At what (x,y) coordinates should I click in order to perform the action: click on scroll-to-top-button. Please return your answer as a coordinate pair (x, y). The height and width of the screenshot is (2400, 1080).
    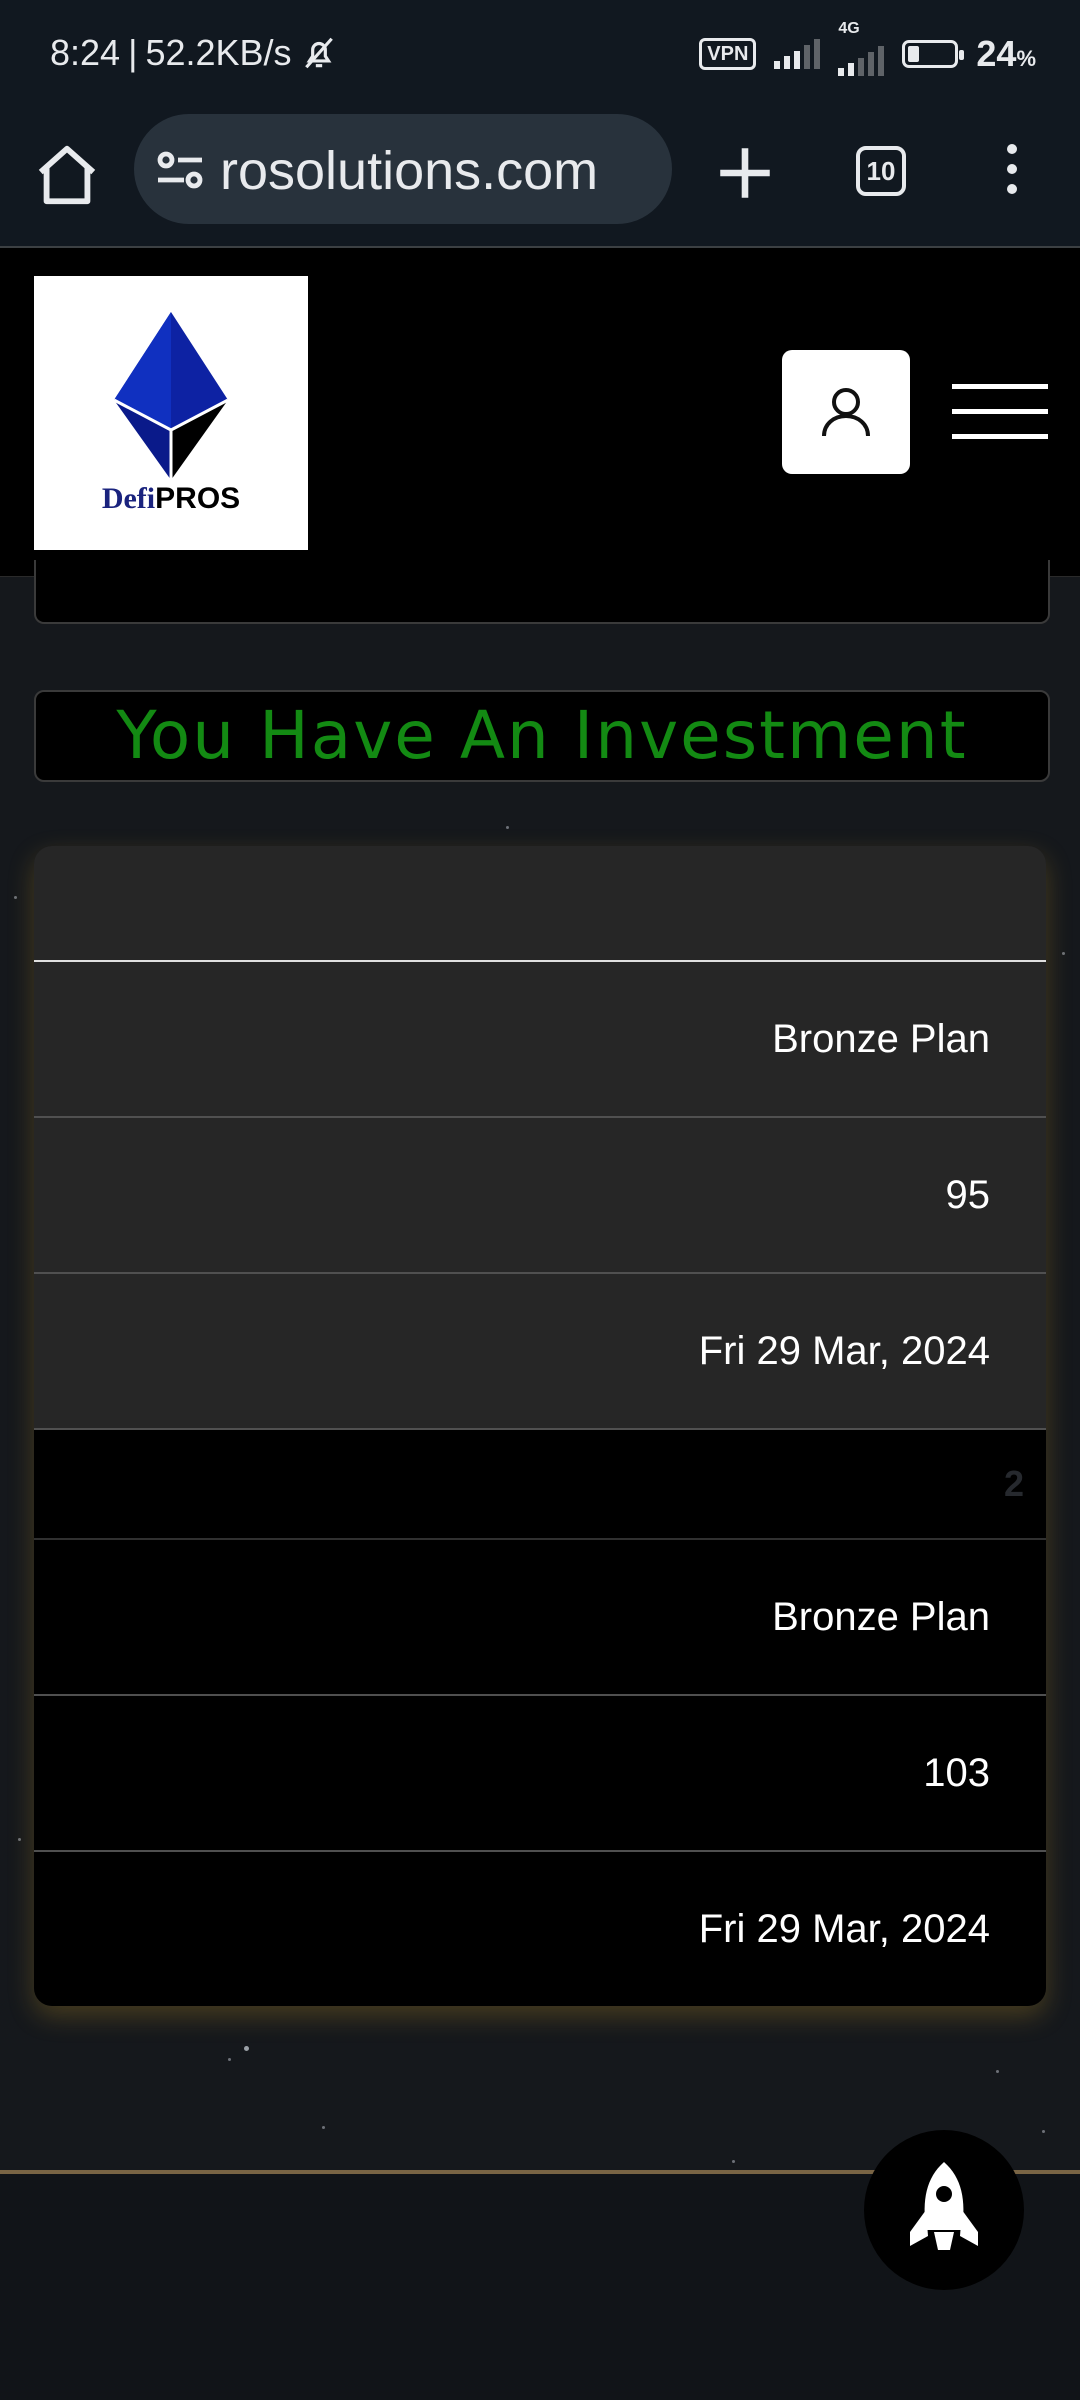
    Looking at the image, I should click on (944, 2210).